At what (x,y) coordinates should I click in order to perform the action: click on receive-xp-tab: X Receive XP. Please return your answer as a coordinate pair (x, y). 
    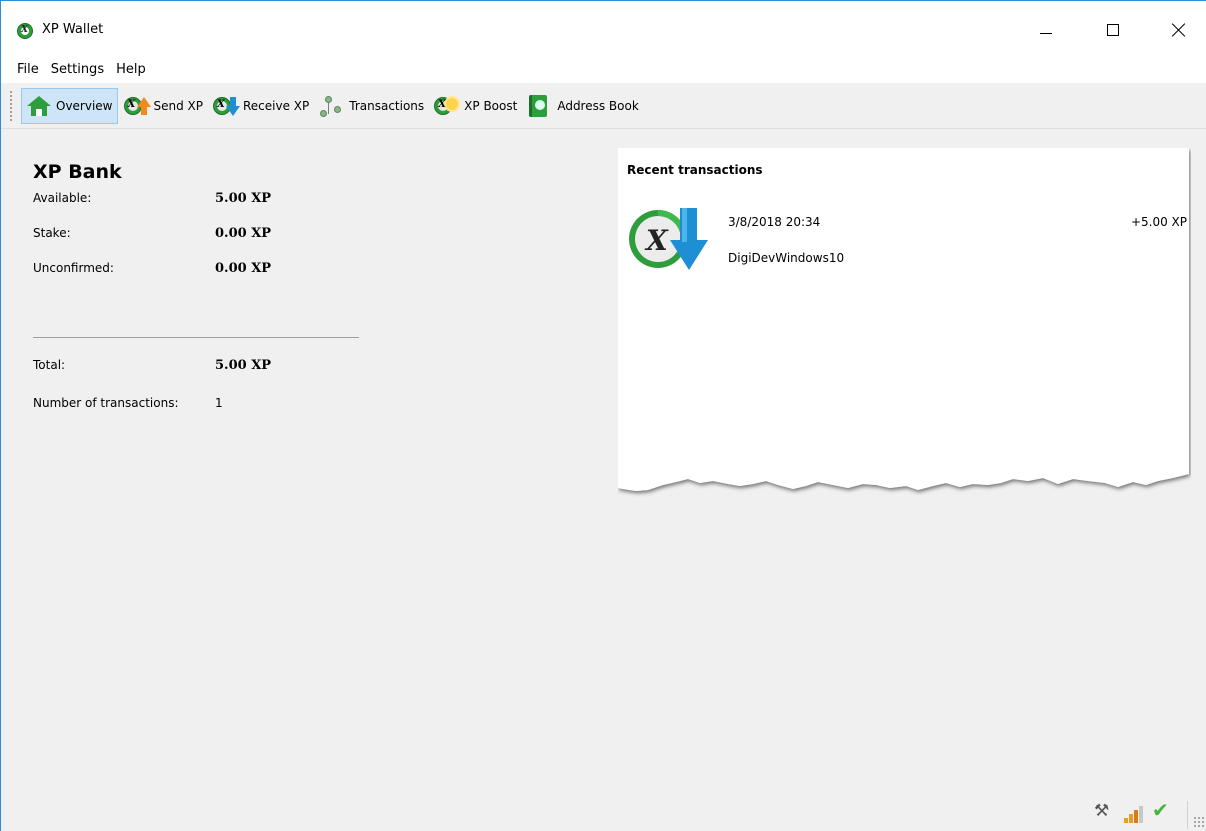
    Looking at the image, I should click on (261, 106).